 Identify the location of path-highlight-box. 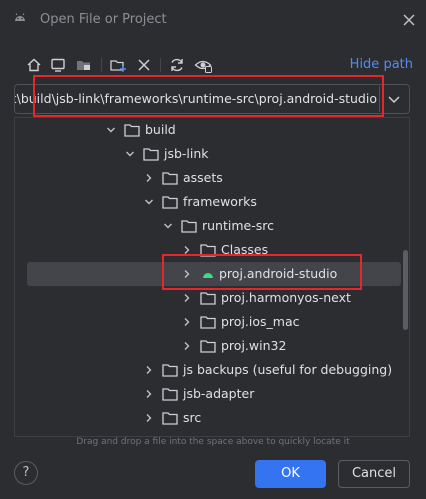
(208, 96).